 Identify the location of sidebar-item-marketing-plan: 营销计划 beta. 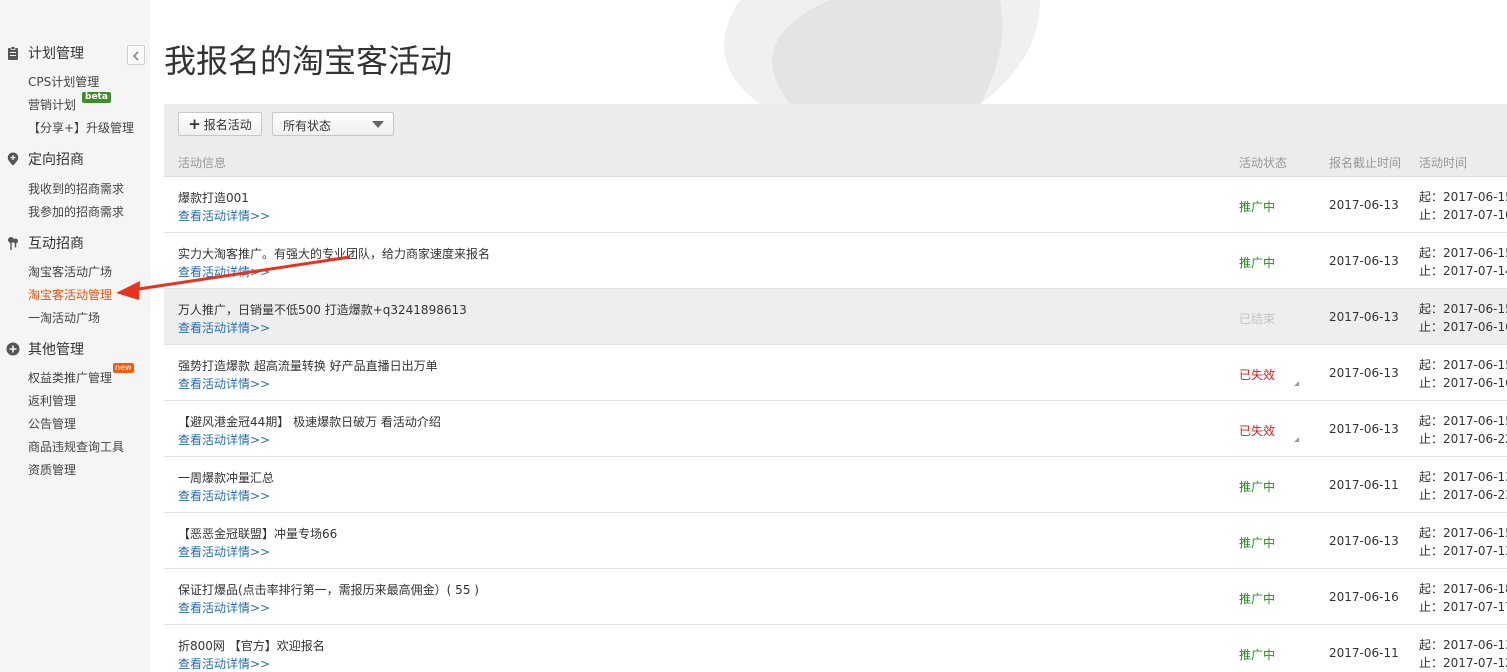
(69, 102).